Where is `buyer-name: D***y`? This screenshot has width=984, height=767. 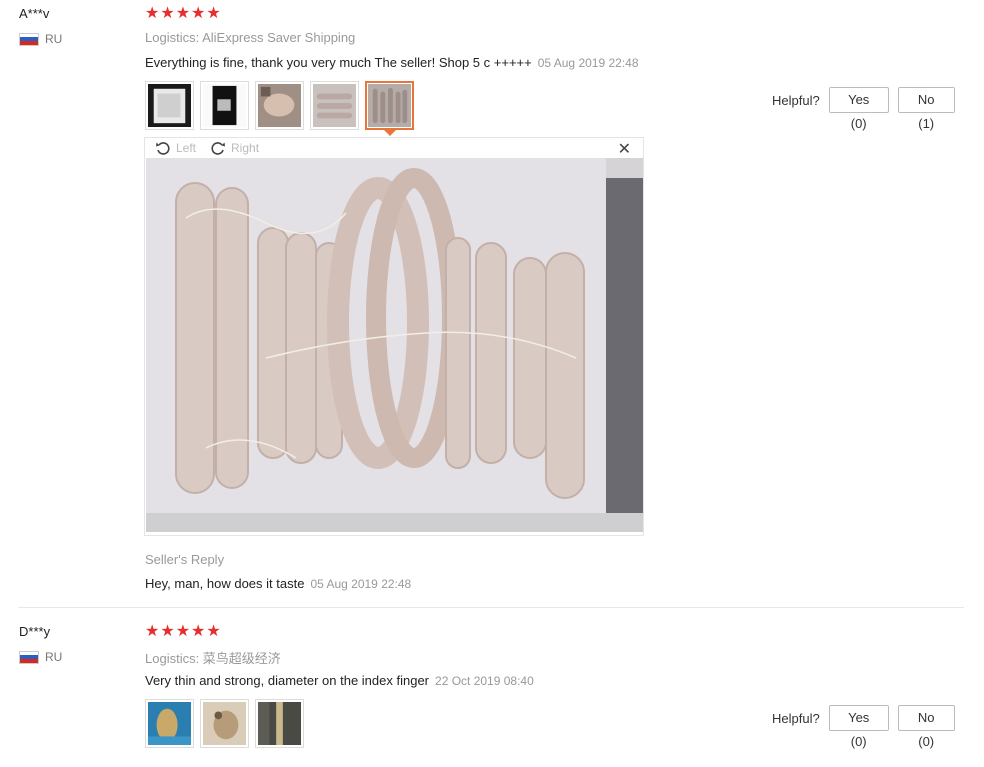 buyer-name: D***y is located at coordinates (35, 631).